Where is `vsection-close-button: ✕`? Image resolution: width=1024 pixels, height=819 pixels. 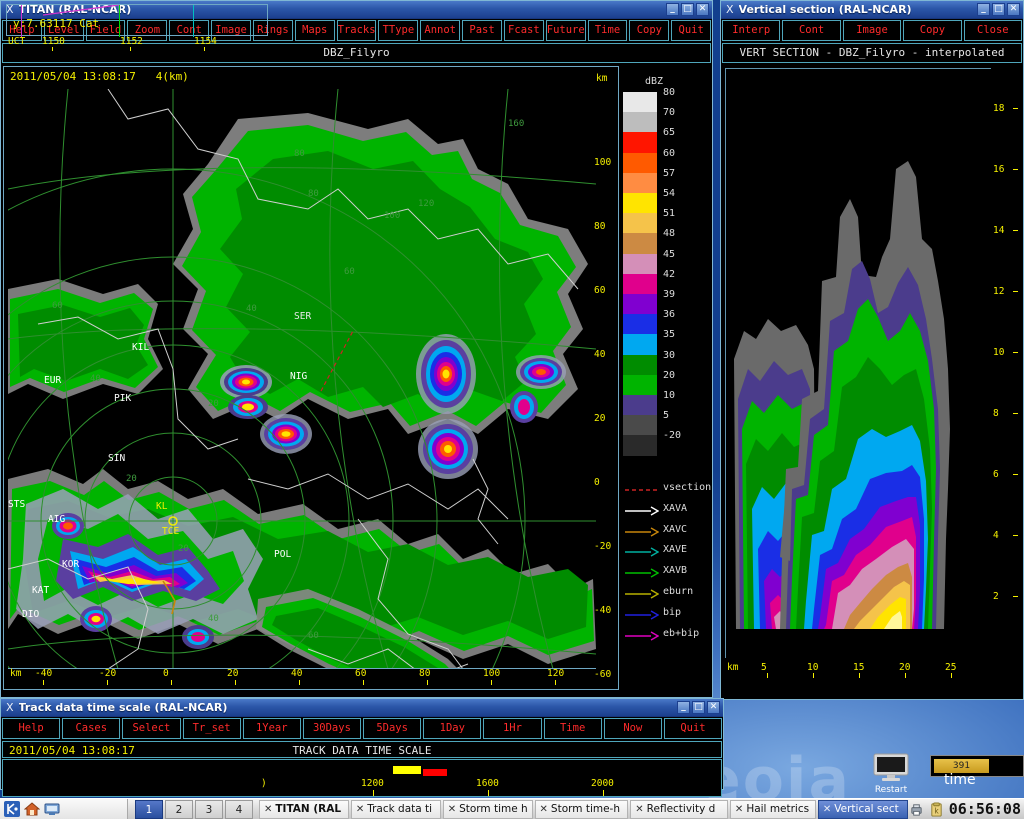 vsection-close-button: ✕ is located at coordinates (1013, 9).